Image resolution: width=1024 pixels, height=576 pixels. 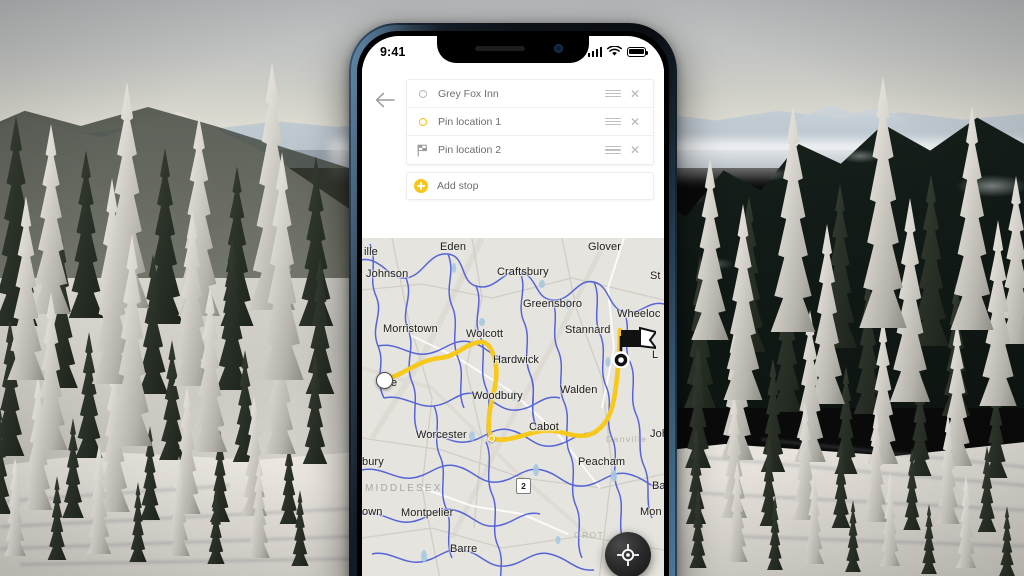 What do you see at coordinates (523, 486) in the screenshot?
I see `route-shield-2: 2` at bounding box center [523, 486].